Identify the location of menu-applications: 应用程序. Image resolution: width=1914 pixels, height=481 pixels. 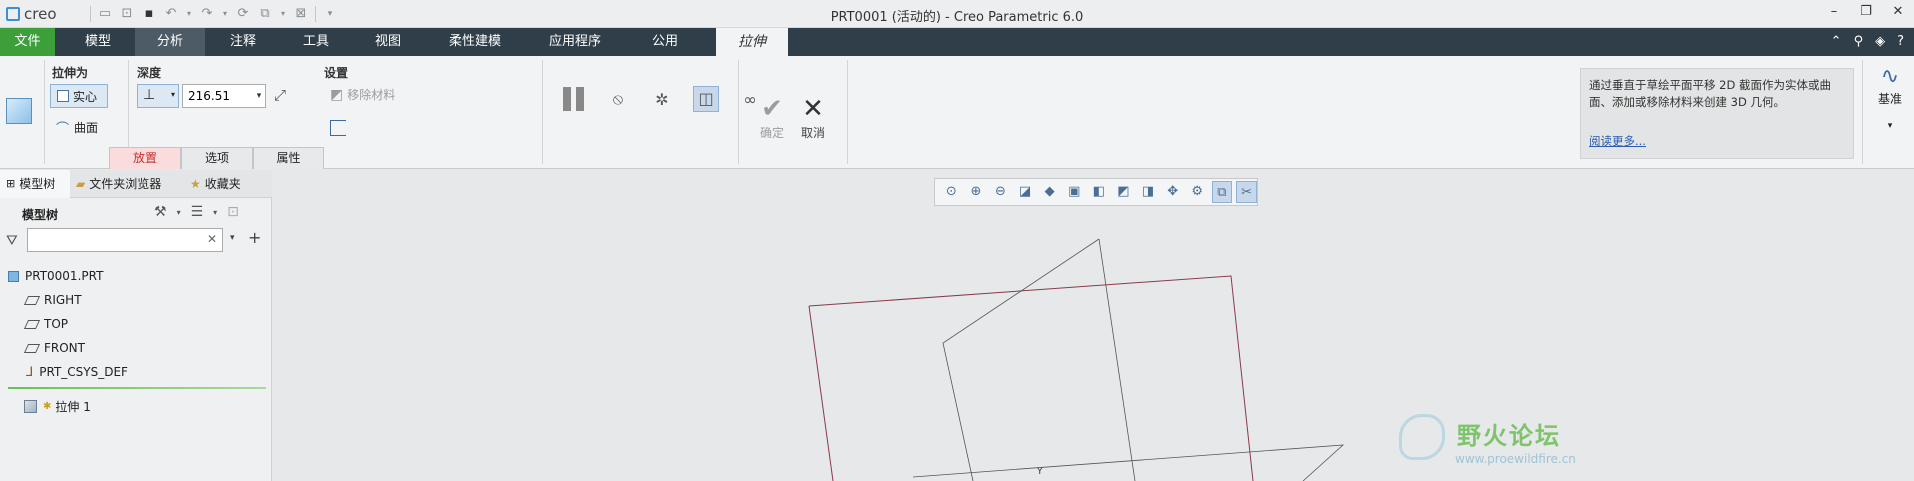
(575, 42).